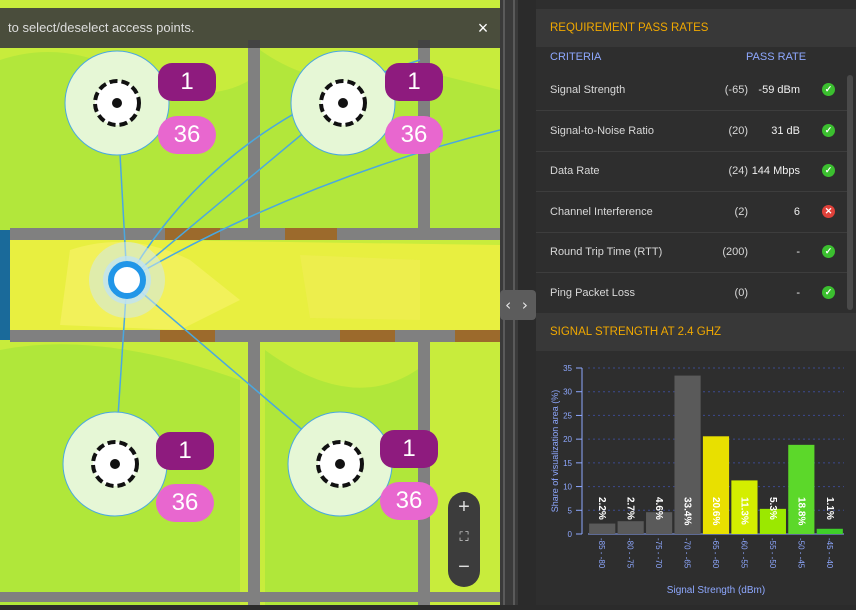 The height and width of the screenshot is (610, 856). I want to click on x-tick-label: -65 - -60, so click(715, 553).